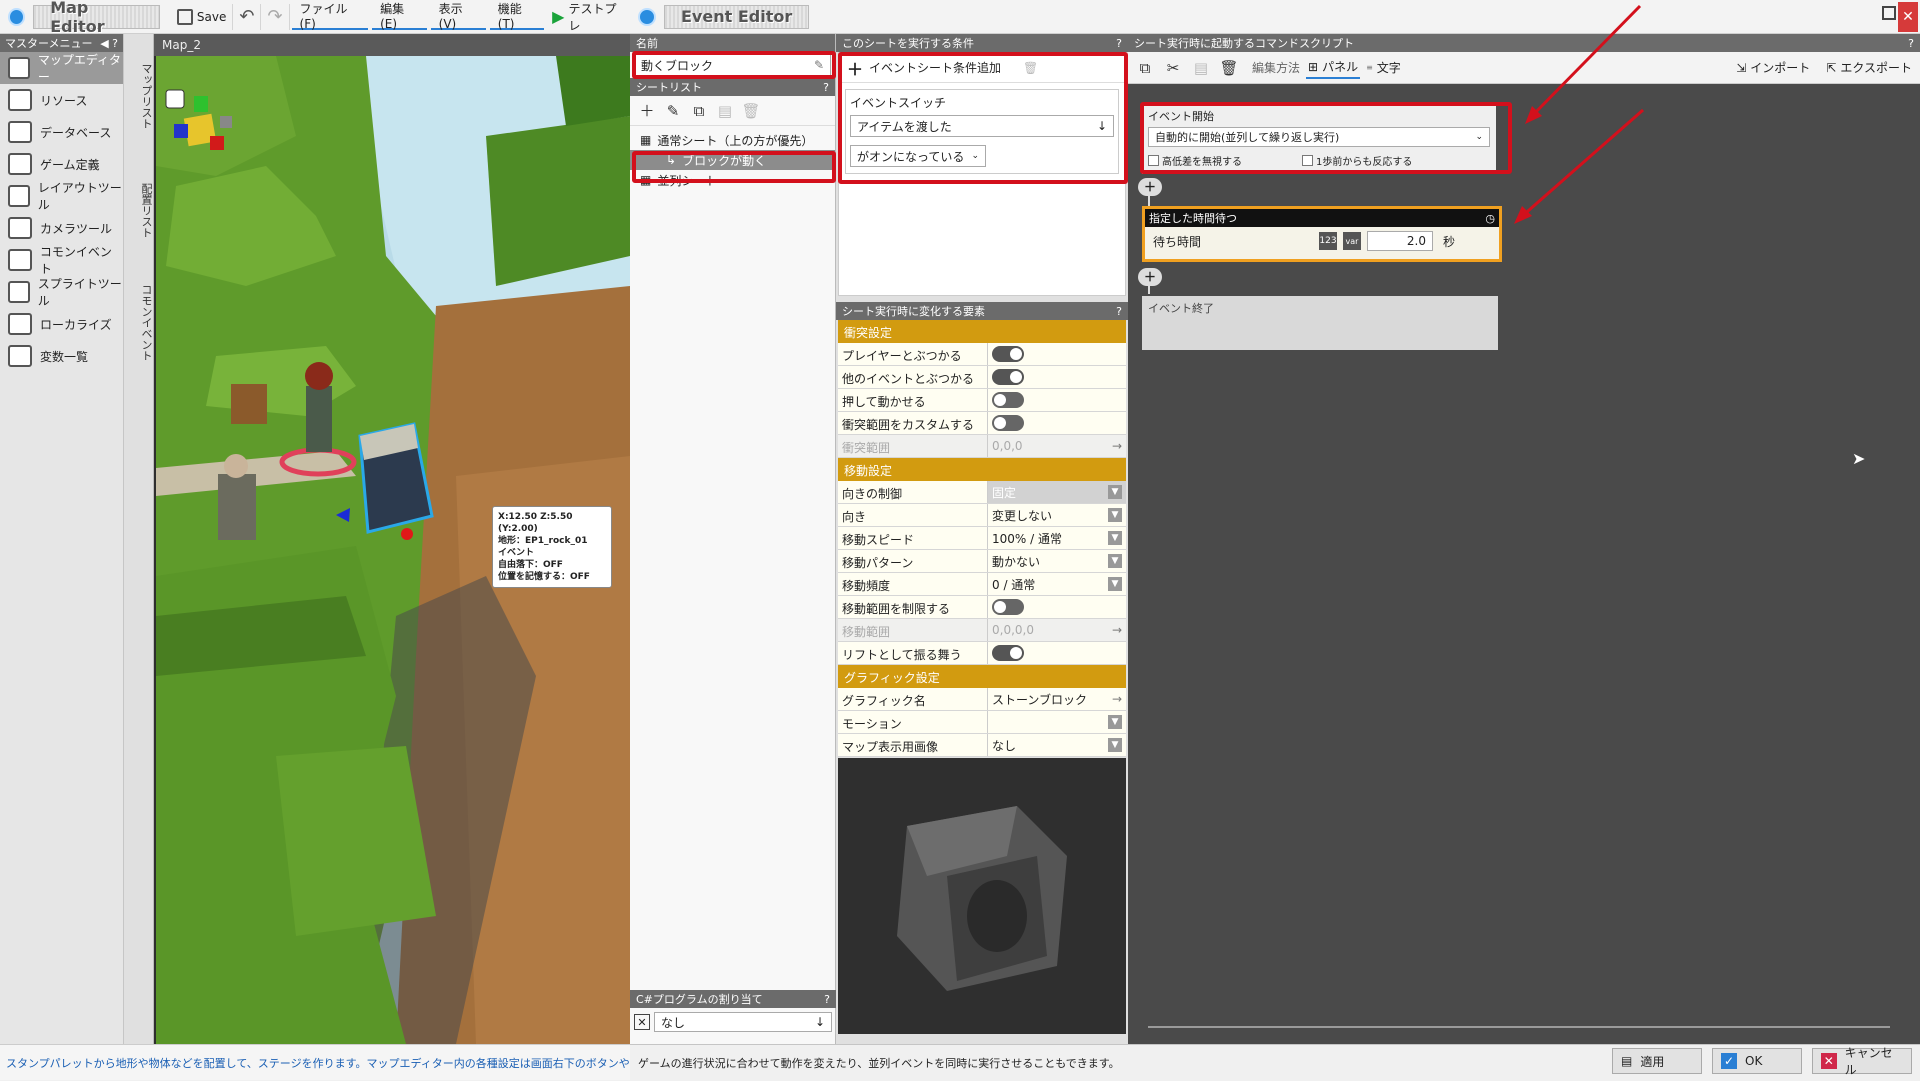  Describe the element at coordinates (1057, 630) in the screenshot. I see `property-value: 0,0,0,0 →` at that location.